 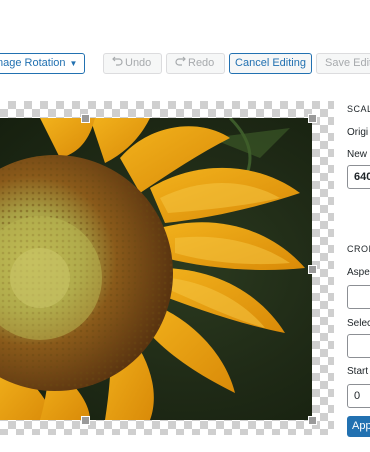 I want to click on original-dimensions-label: Origi, so click(x=358, y=132).